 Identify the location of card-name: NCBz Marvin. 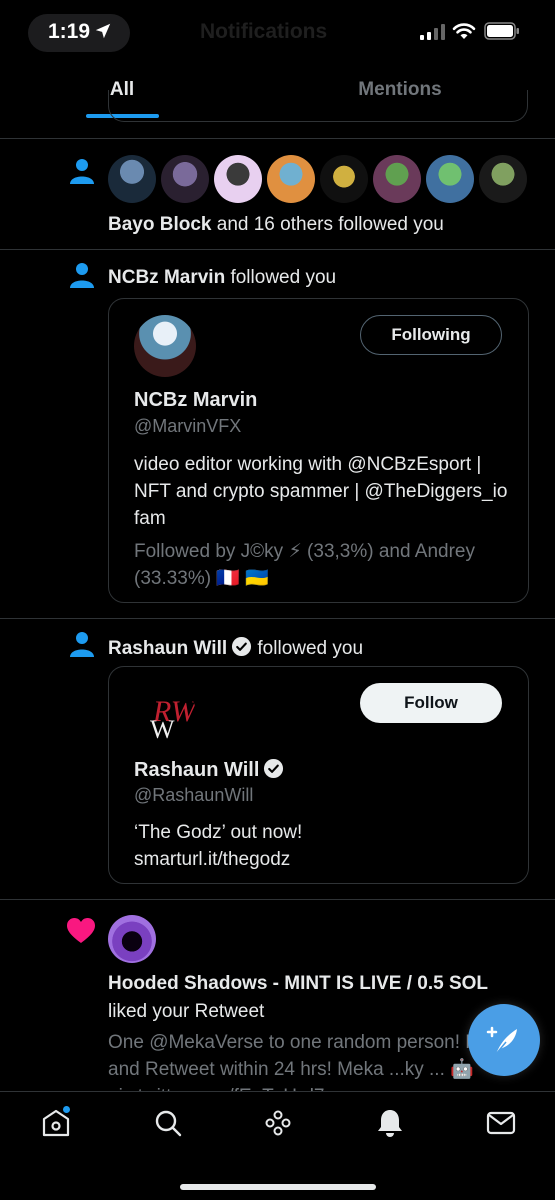
(196, 400).